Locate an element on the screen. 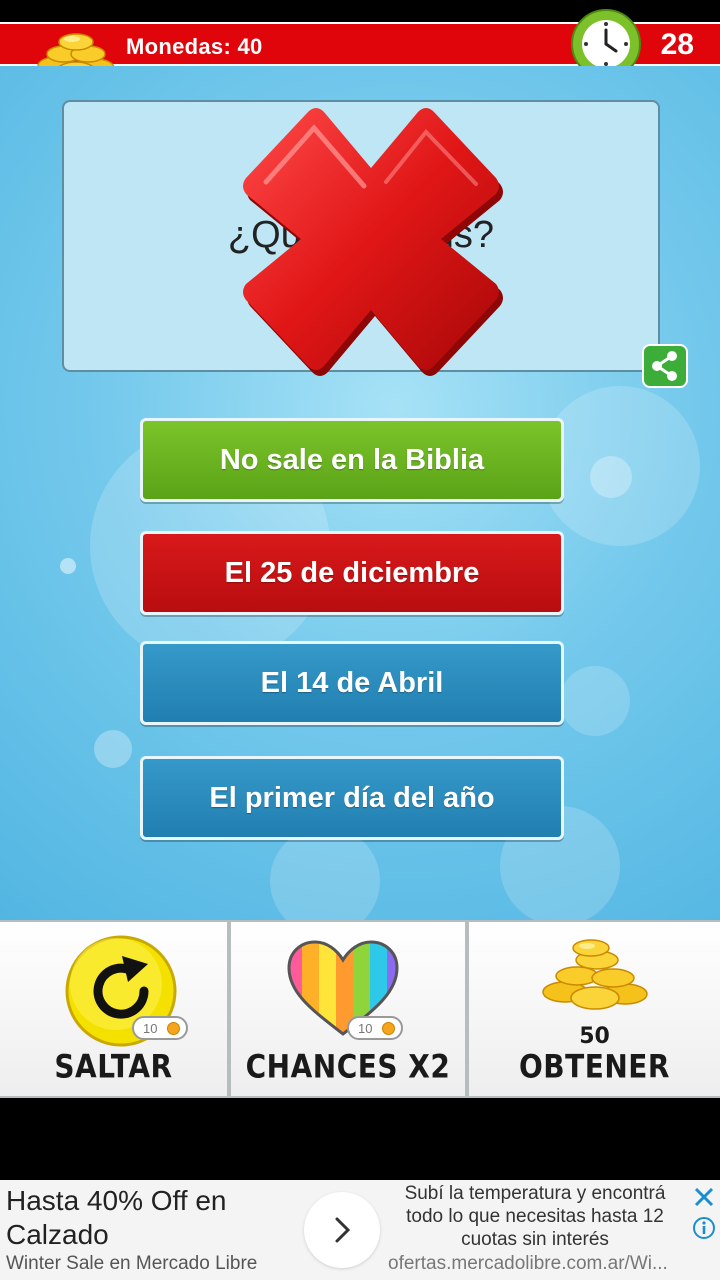 The image size is (720, 1280). ad-headline: Hasta 40% Off en Calzado is located at coordinates (151, 1218).